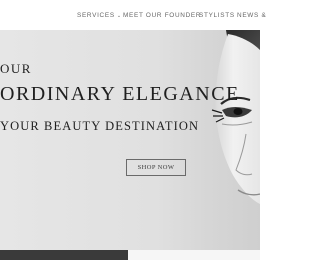 Image resolution: width=320 pixels, height=260 pixels. I want to click on nav-item-services-label: SERVICES, so click(96, 15).